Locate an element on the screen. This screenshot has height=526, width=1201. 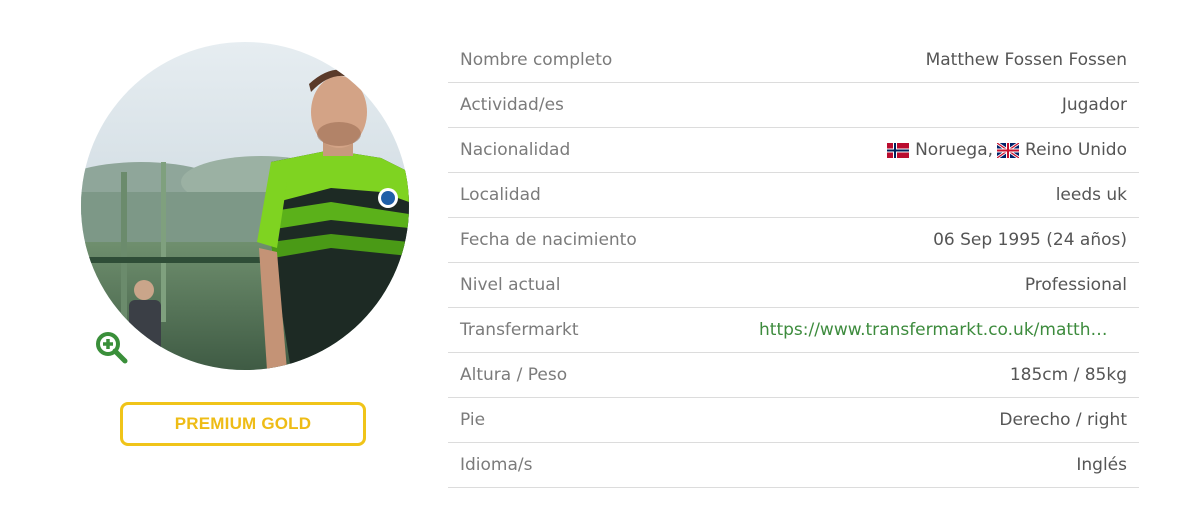
info-value: Jugador is located at coordinates (1094, 105).